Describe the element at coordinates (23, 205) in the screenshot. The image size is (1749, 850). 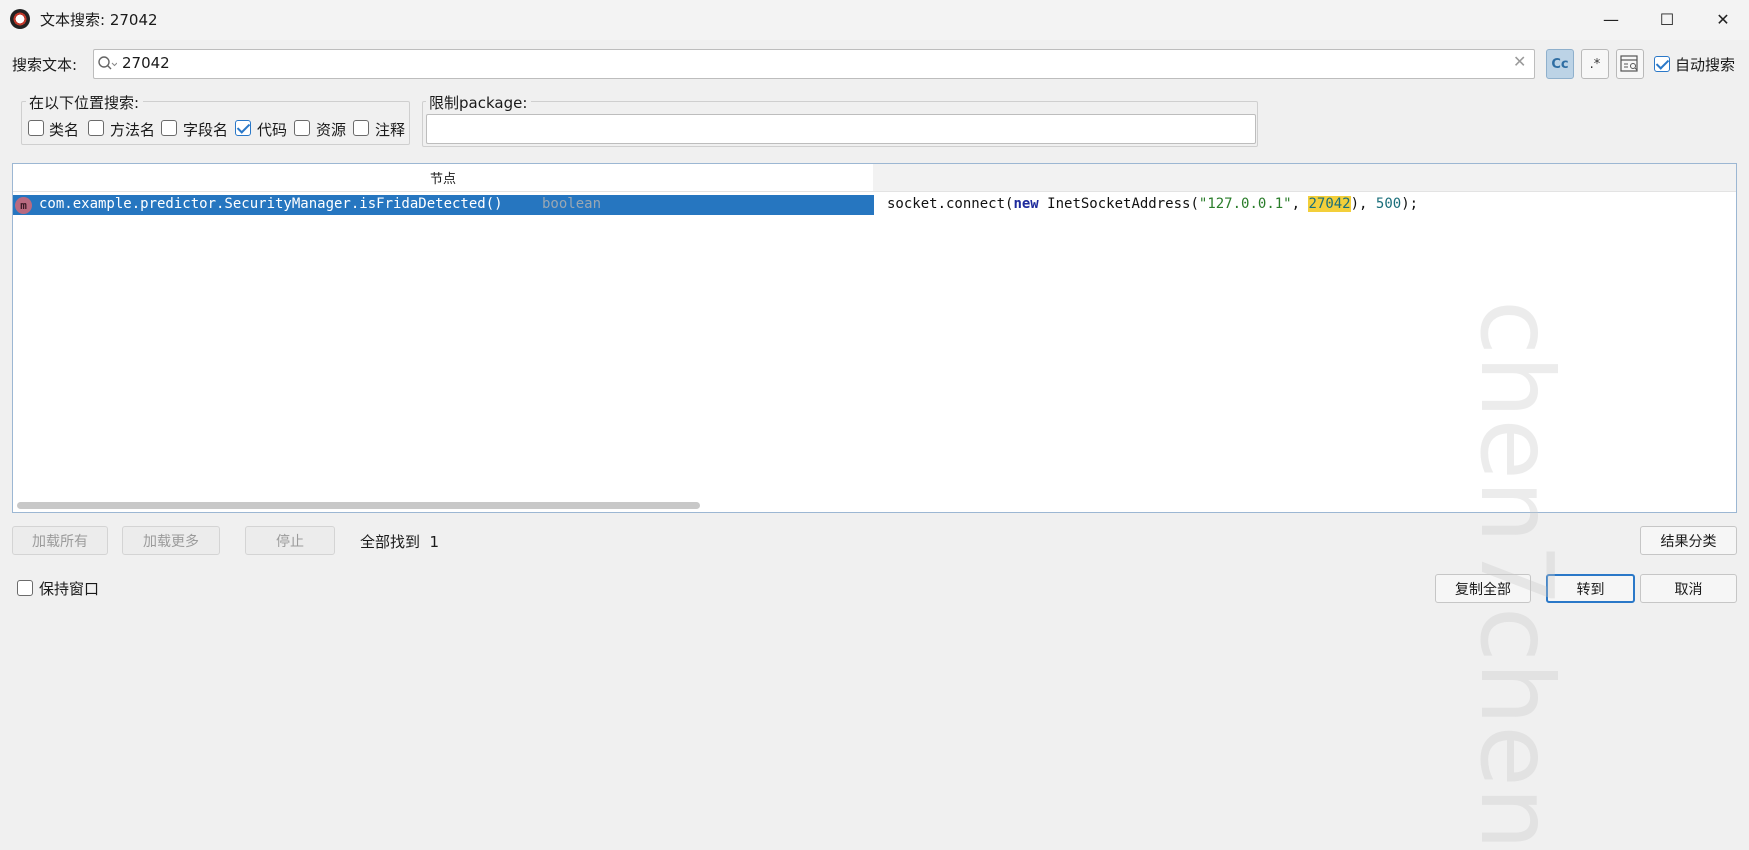
I see `method-icon: m` at that location.